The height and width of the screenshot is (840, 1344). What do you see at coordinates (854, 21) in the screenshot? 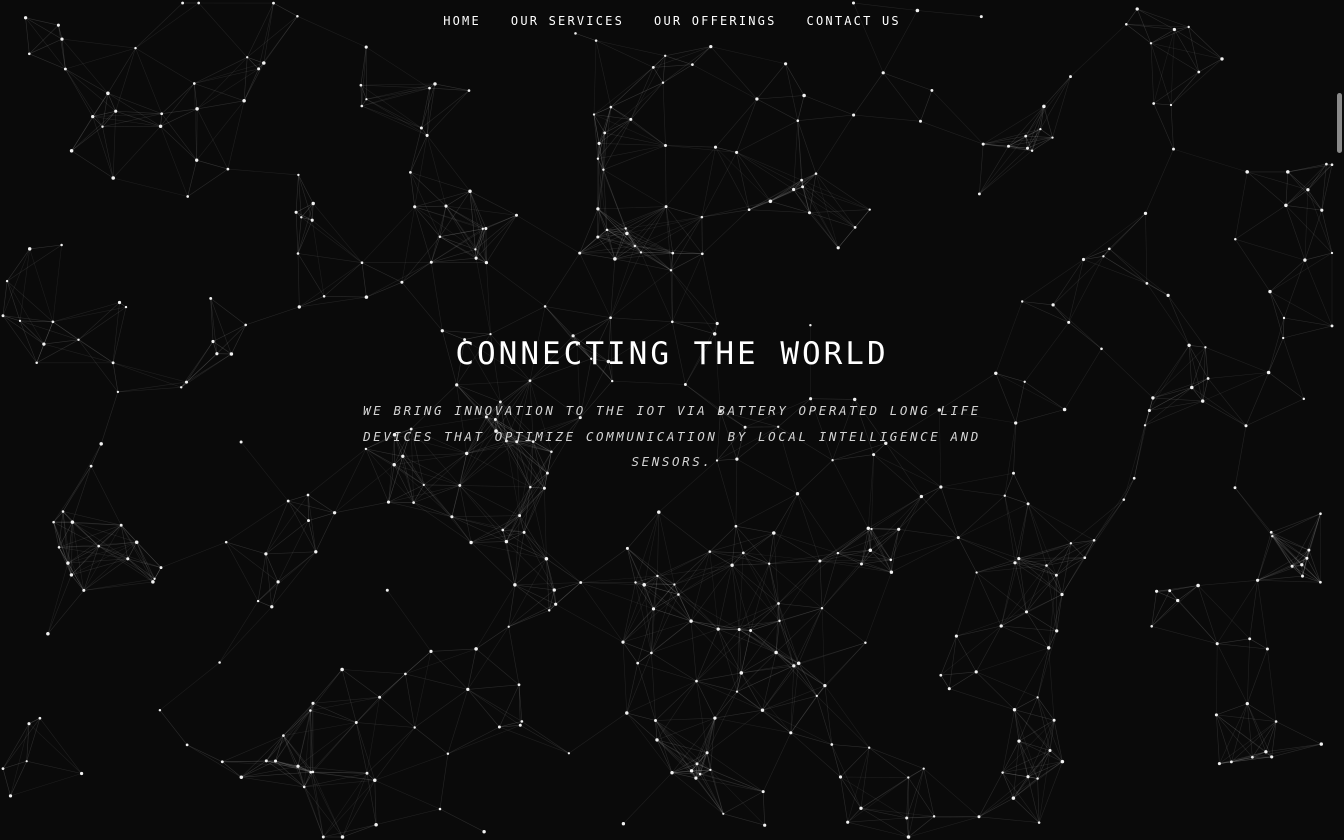
I see `nav-contact-us-link: CONTACT US` at bounding box center [854, 21].